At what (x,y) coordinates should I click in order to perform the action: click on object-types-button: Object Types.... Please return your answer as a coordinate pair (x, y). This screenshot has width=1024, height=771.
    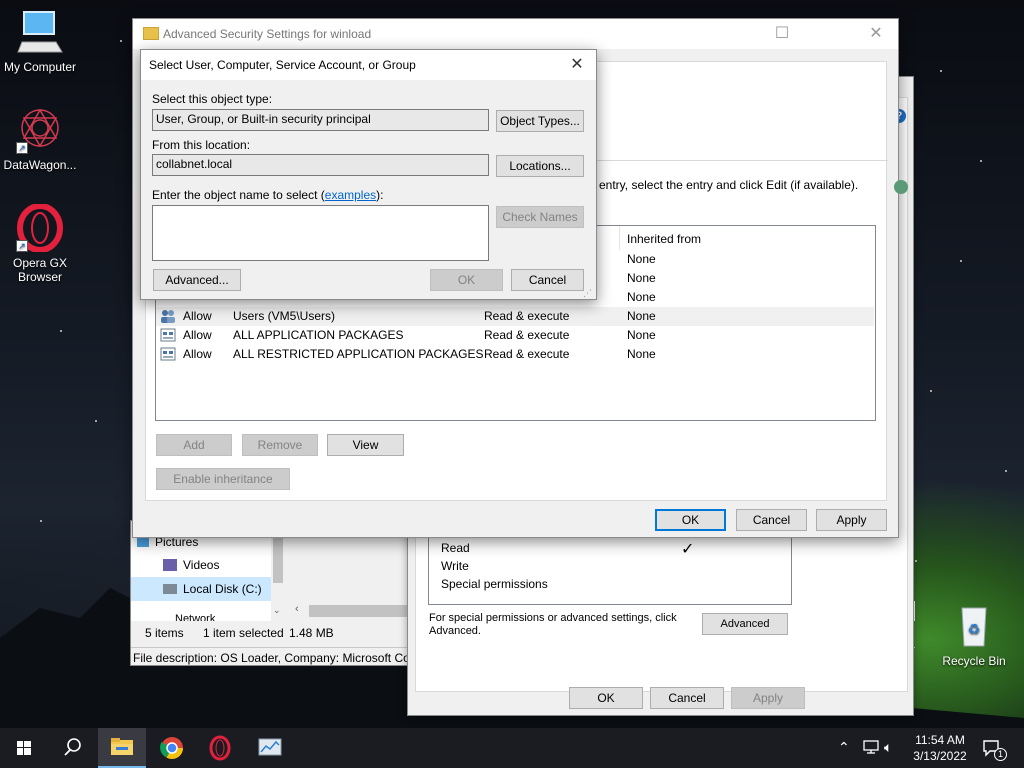
    Looking at the image, I should click on (540, 121).